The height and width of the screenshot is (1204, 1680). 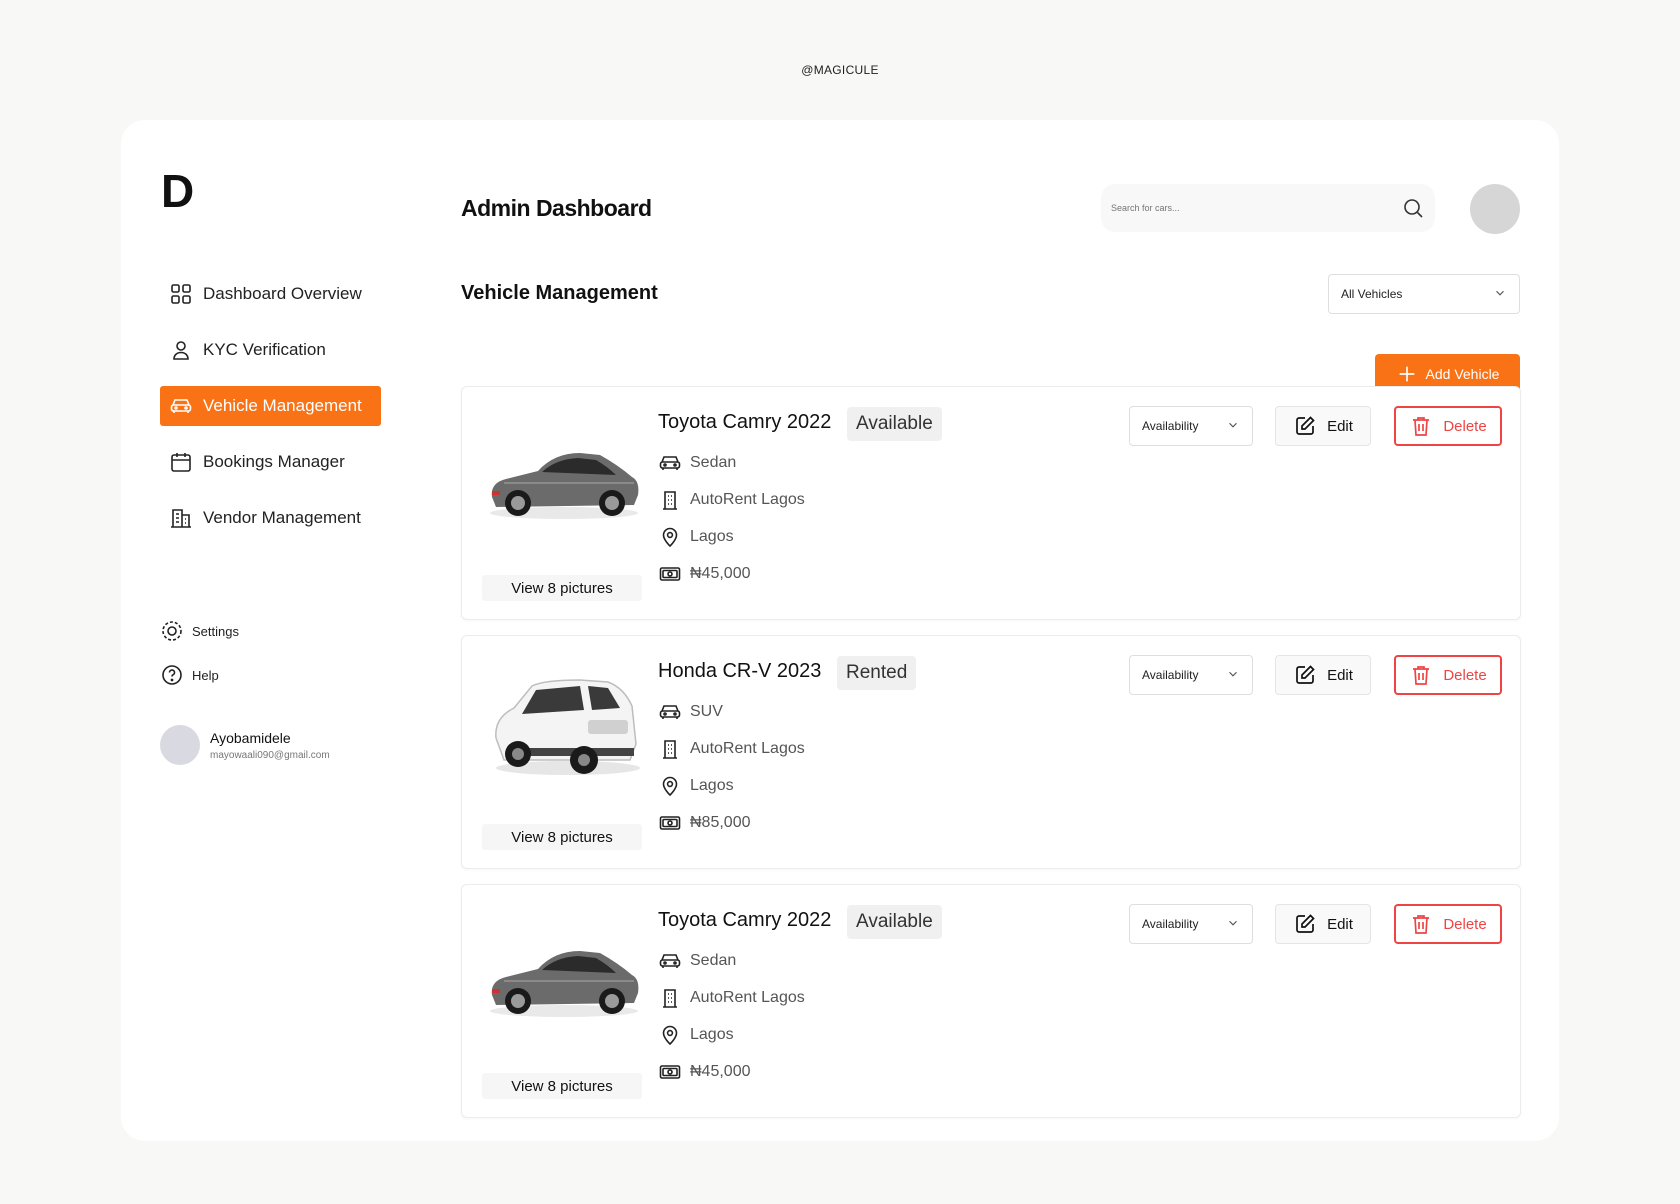 I want to click on page-title: Admin Dashboard, so click(x=556, y=208).